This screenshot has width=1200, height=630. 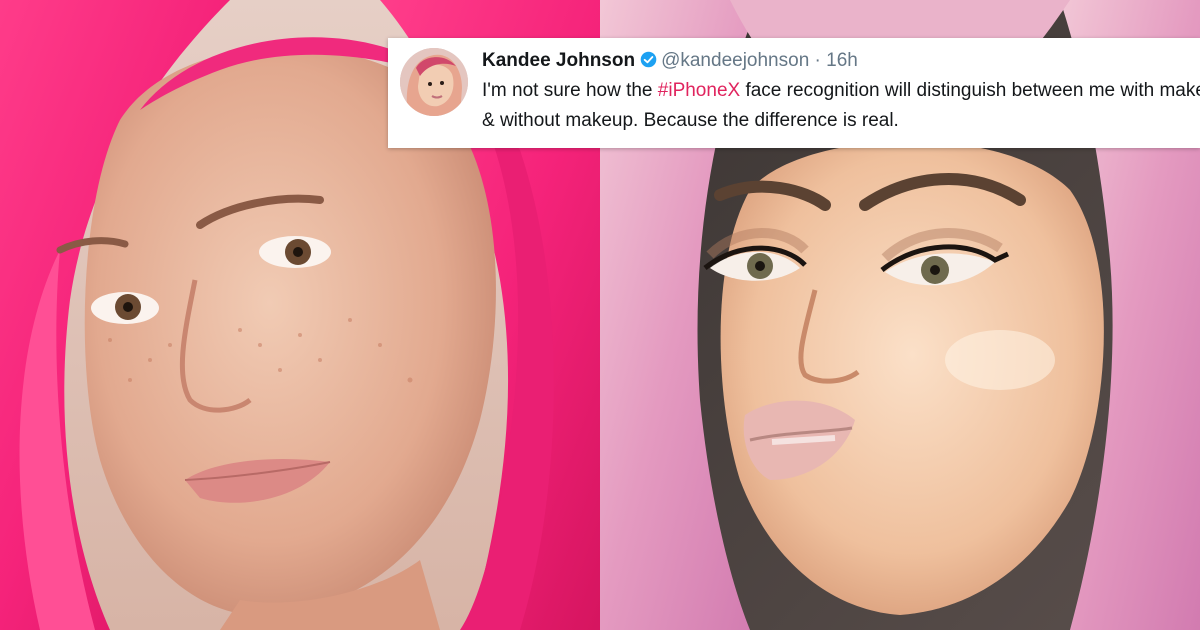 I want to click on avatar, so click(x=434, y=82).